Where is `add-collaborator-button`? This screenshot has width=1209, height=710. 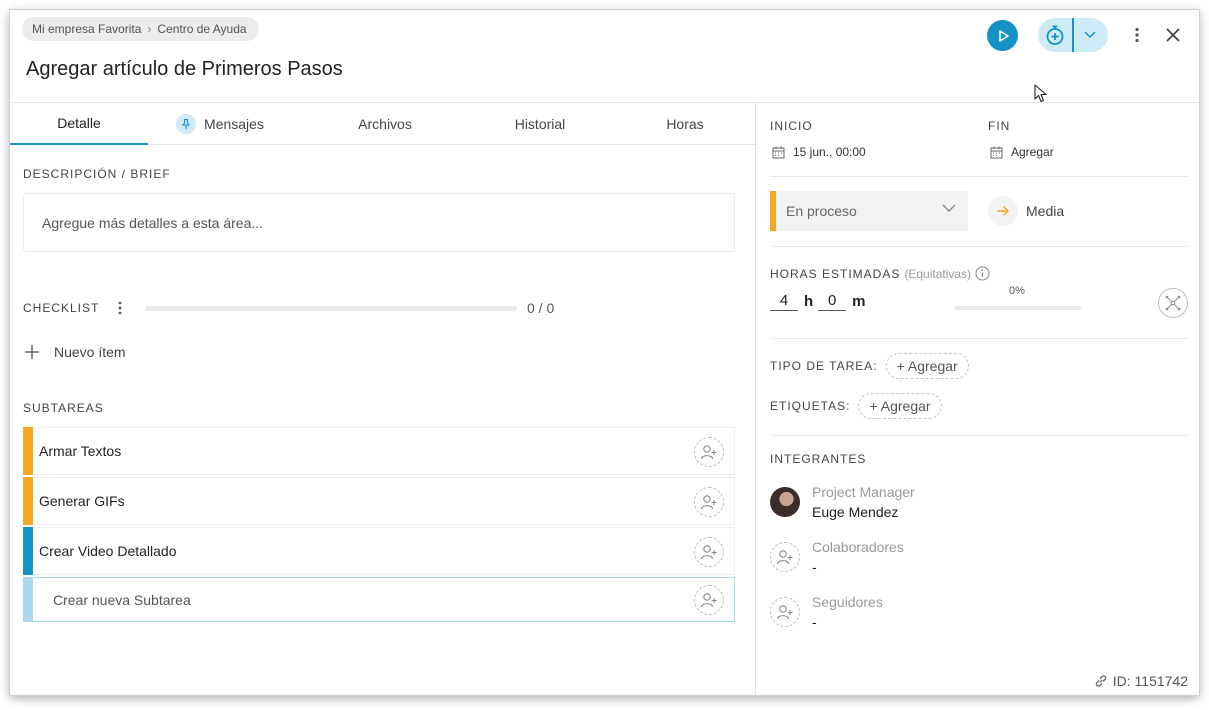
add-collaborator-button is located at coordinates (785, 557).